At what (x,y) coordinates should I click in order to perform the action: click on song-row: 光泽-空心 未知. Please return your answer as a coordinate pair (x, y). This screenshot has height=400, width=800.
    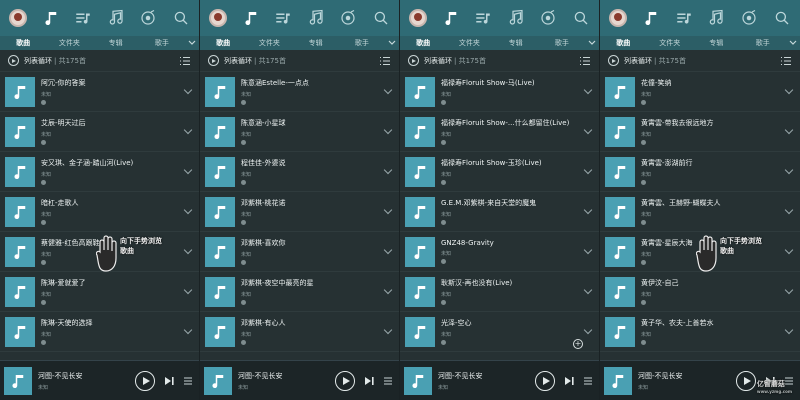
    Looking at the image, I should click on (499, 332).